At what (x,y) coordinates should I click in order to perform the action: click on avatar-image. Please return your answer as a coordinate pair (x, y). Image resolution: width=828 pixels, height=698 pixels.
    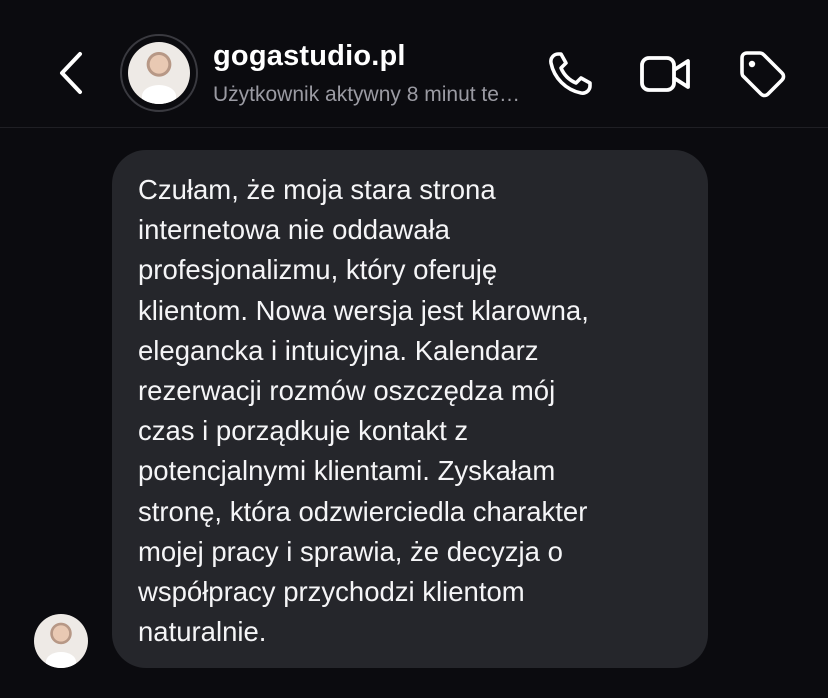
    Looking at the image, I should click on (159, 73).